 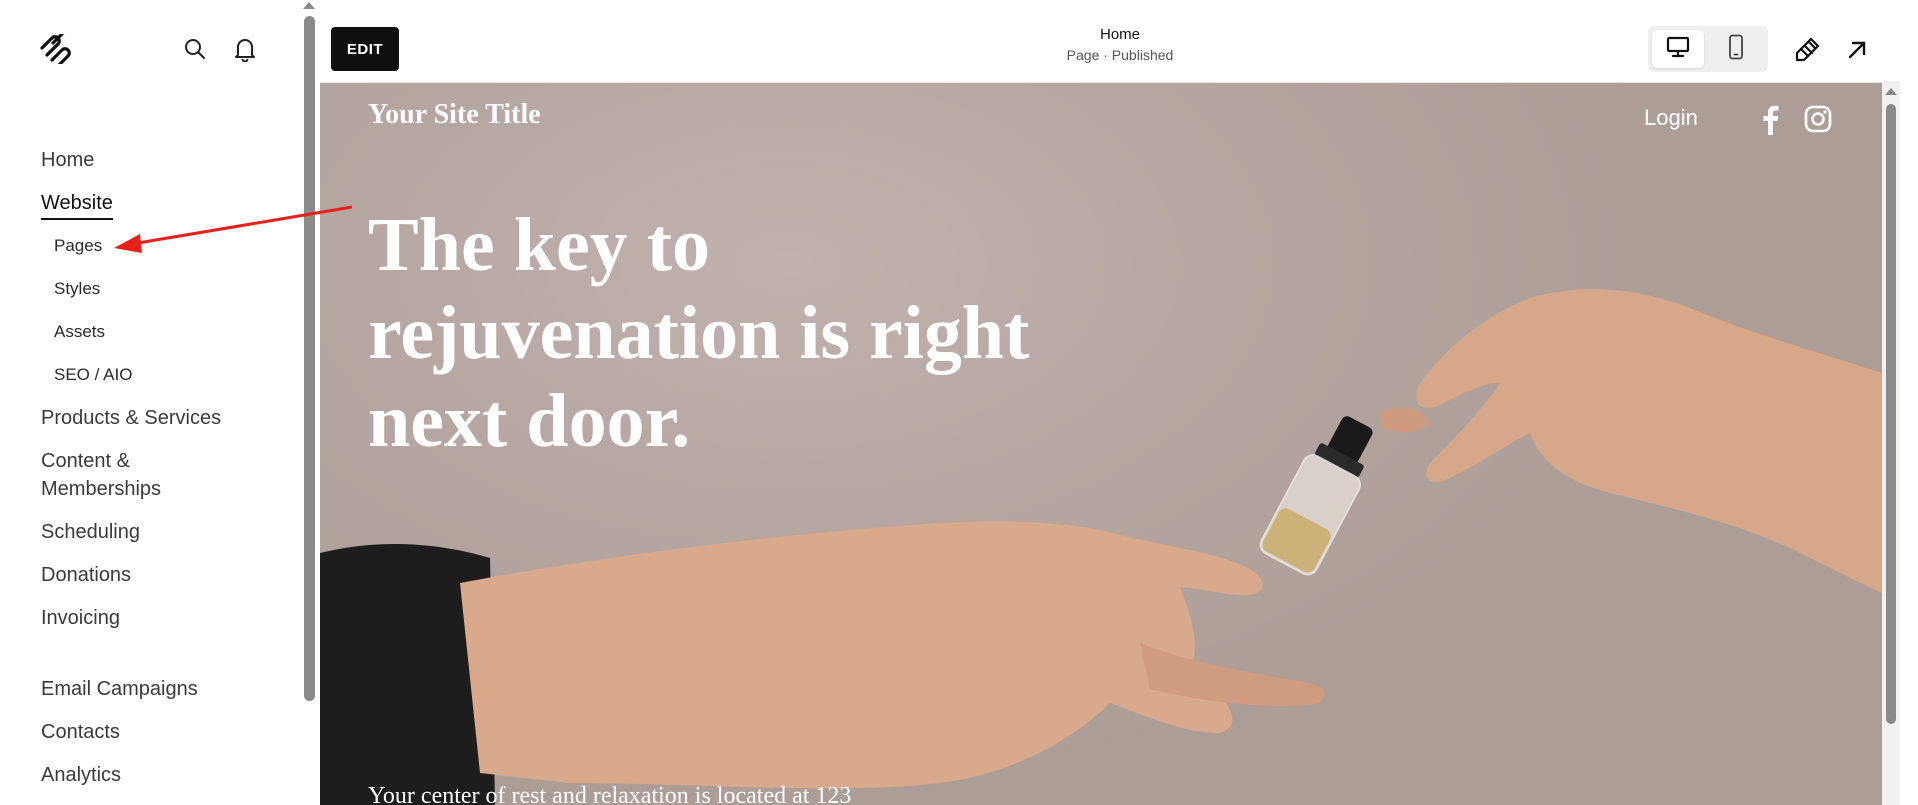 What do you see at coordinates (699, 333) in the screenshot?
I see `hero-heading-line: rejuvenation is right` at bounding box center [699, 333].